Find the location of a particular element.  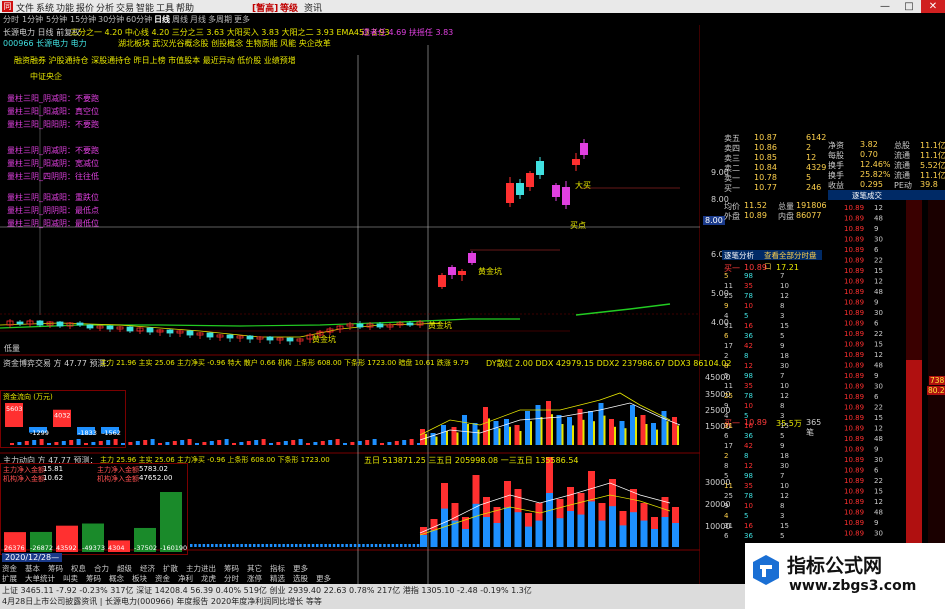

bottom-tab: 龙虎 is located at coordinates (208, 578).